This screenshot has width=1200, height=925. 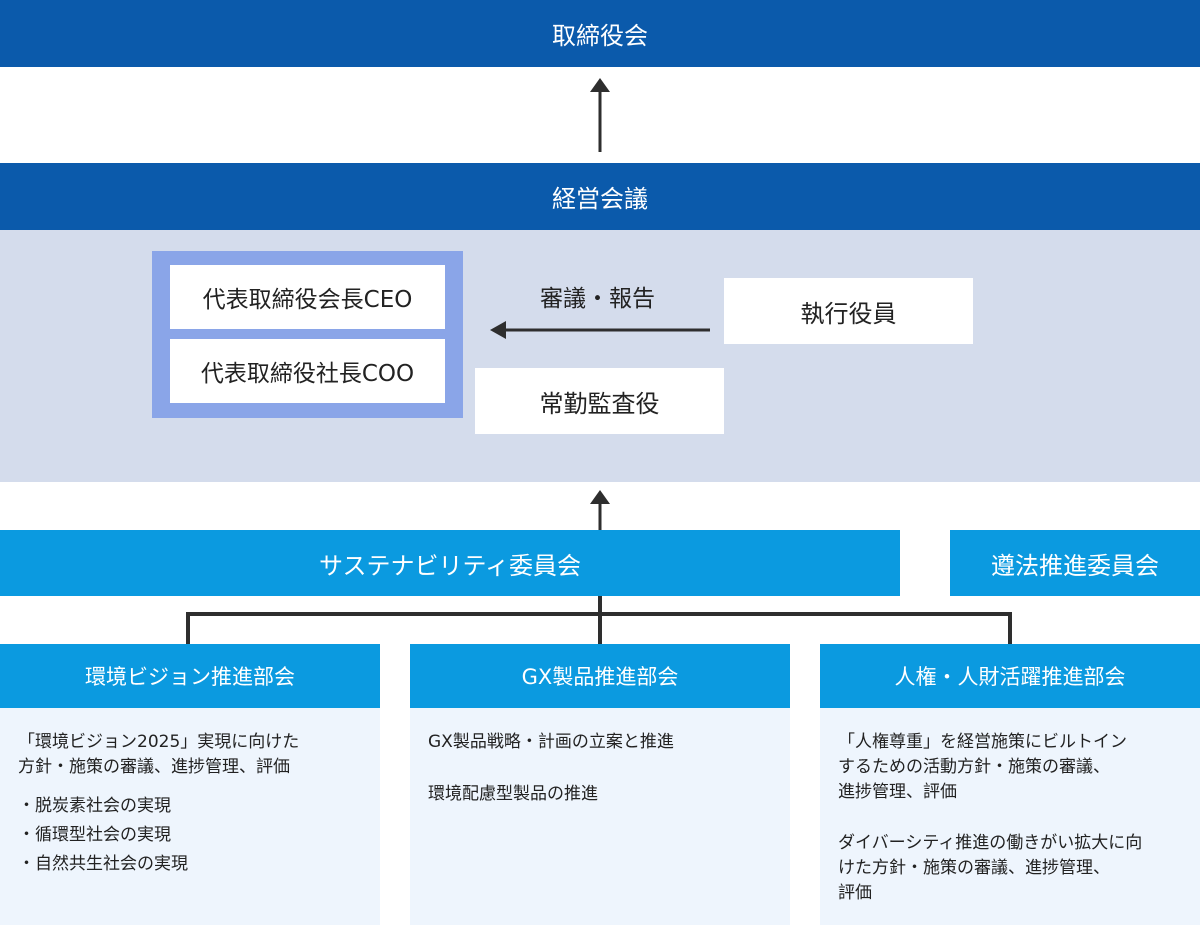 I want to click on department-title: GX製品推進部会, so click(x=600, y=677).